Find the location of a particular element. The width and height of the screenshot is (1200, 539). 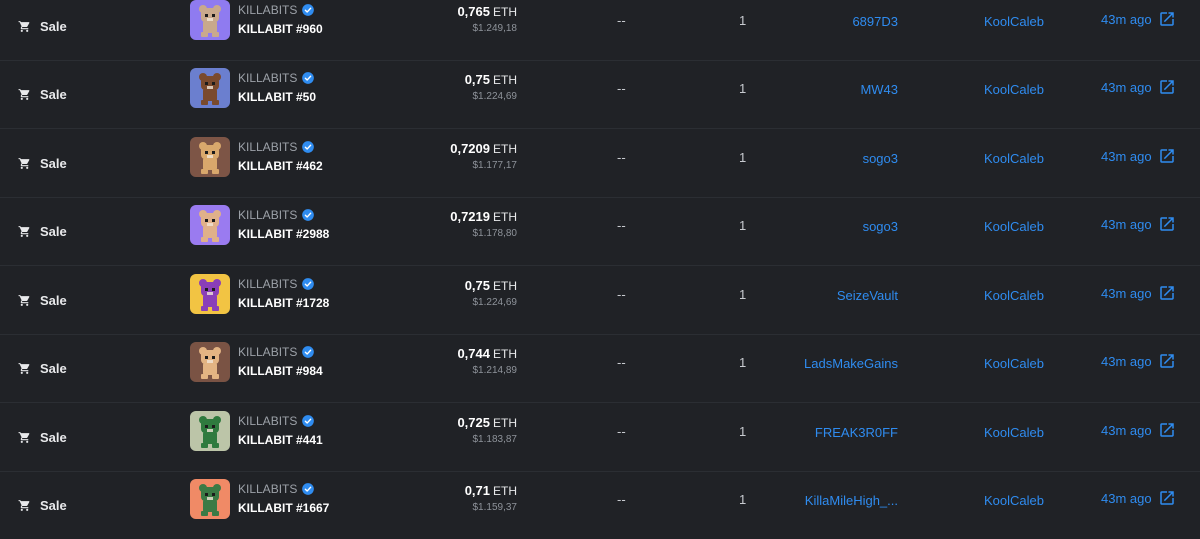

price-eth: 0,744 ETH is located at coordinates (487, 354).